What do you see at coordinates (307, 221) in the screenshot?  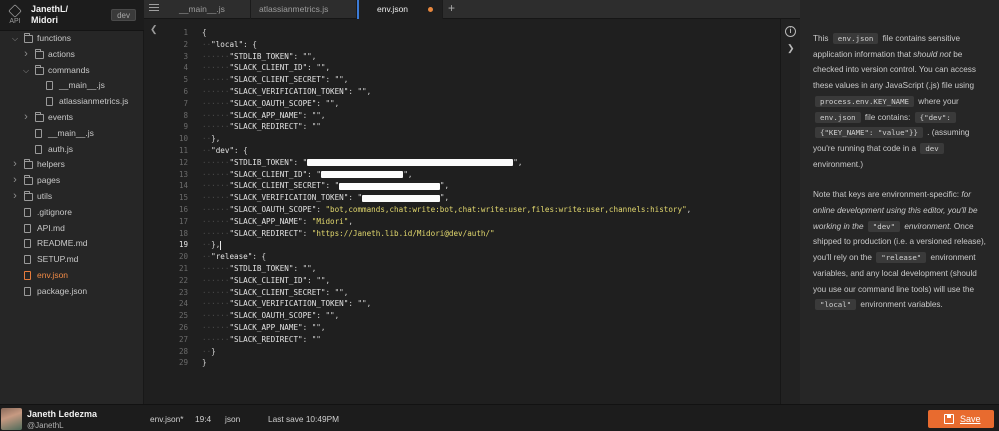 I see `json-punctuation: :` at bounding box center [307, 221].